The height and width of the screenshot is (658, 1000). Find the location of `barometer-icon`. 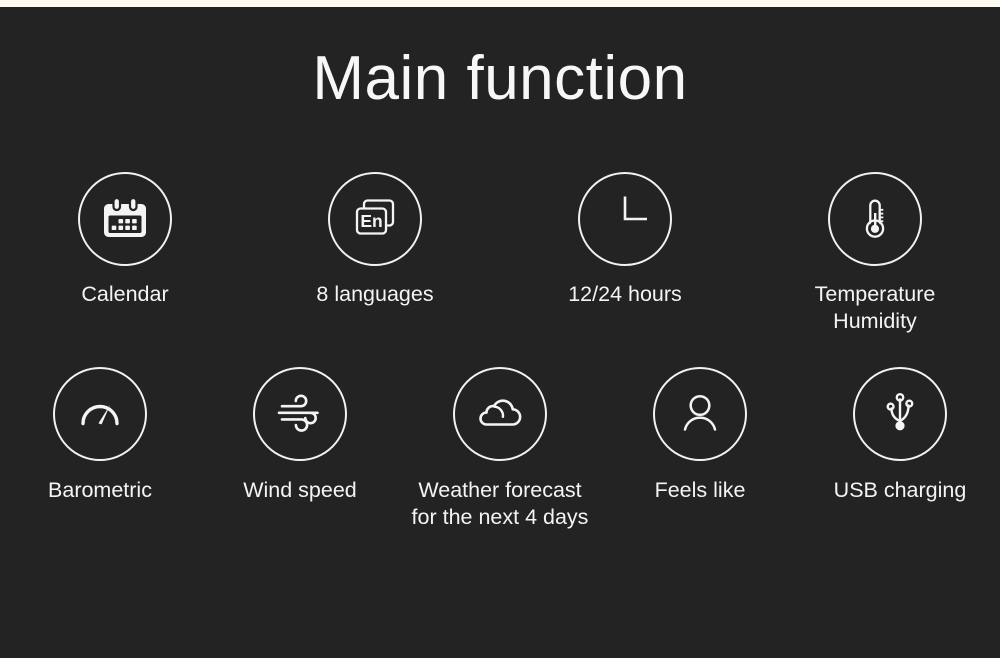

barometer-icon is located at coordinates (100, 415).